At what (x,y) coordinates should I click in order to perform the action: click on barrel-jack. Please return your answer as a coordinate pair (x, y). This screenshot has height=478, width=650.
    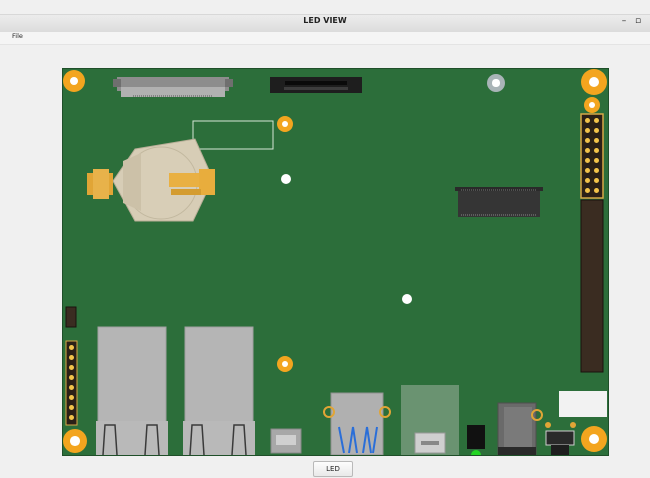
    Looking at the image, I should click on (520, 428).